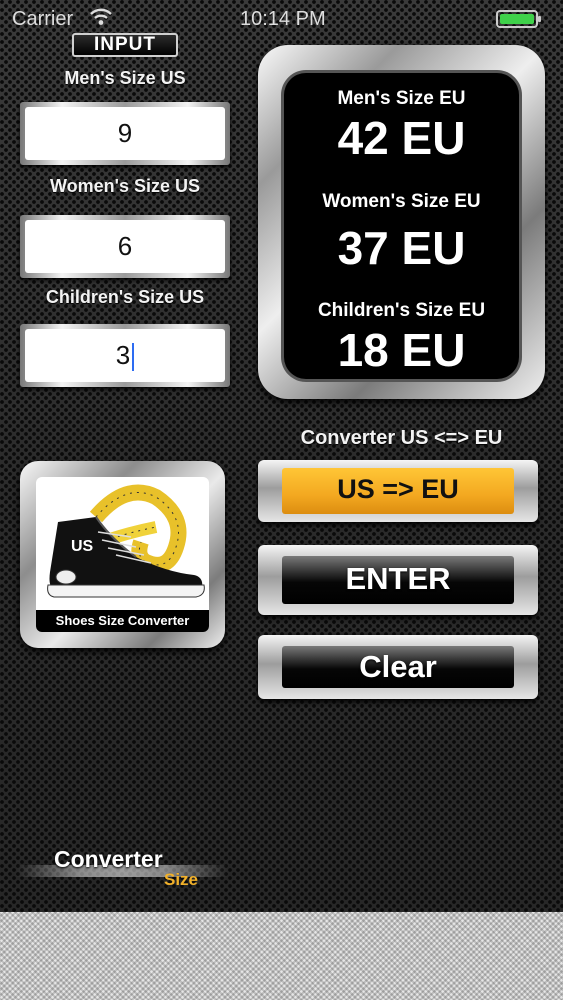 The image size is (563, 1000). Describe the element at coordinates (108, 859) in the screenshot. I see `brand-title: Converter` at that location.